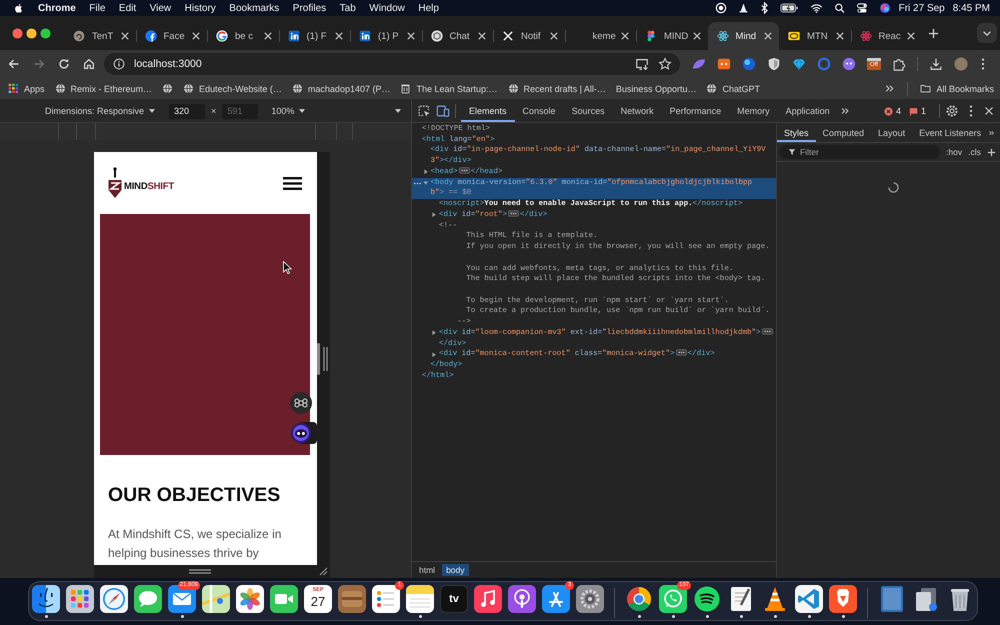  Describe the element at coordinates (971, 8) in the screenshot. I see `time-text: 8:45 PM` at that location.